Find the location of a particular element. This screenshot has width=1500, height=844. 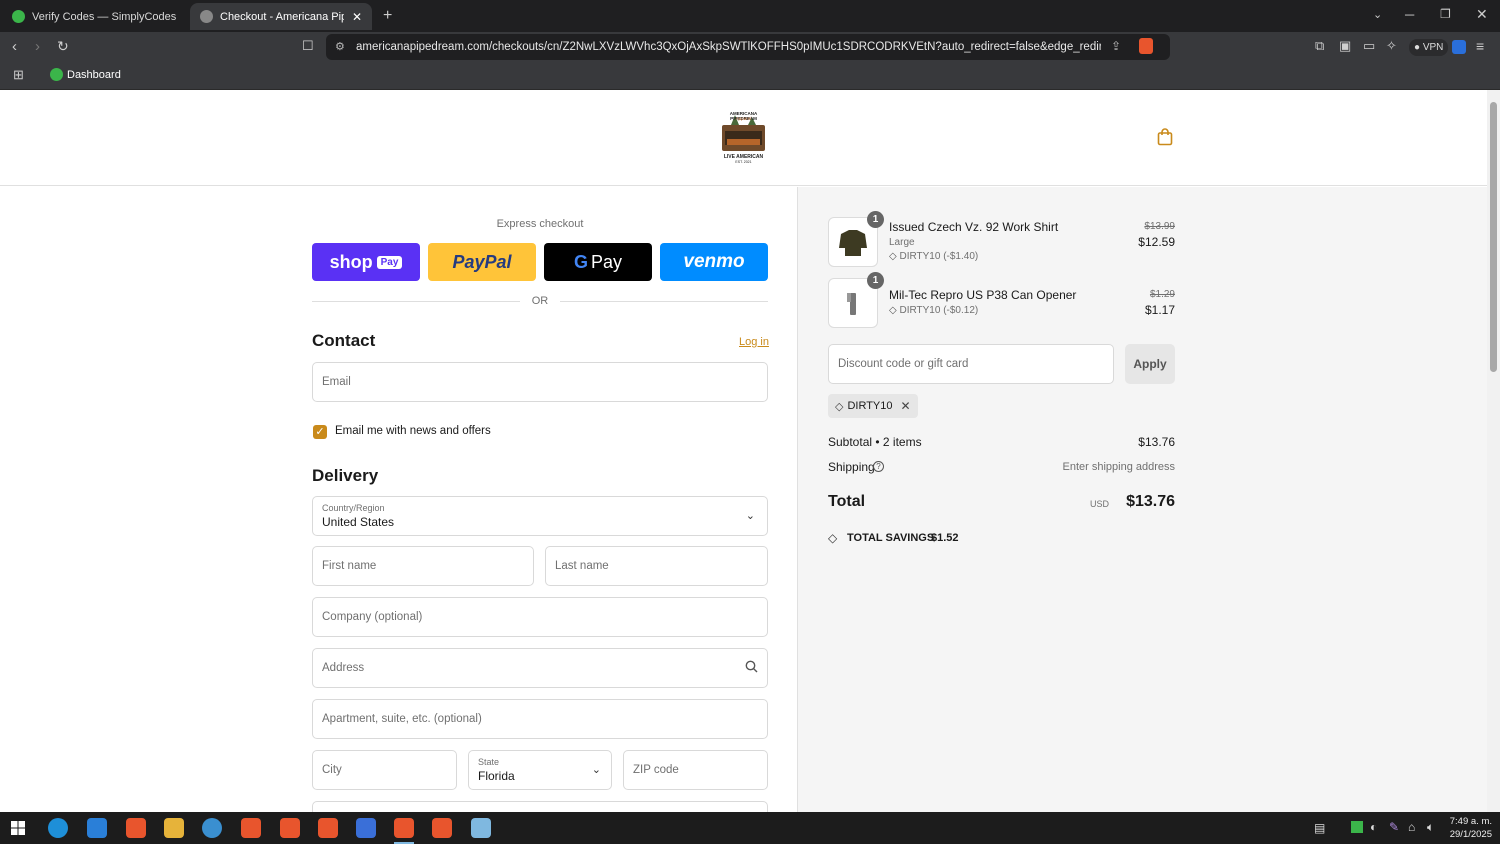

shop-pay-badge: Pay is located at coordinates (389, 262).